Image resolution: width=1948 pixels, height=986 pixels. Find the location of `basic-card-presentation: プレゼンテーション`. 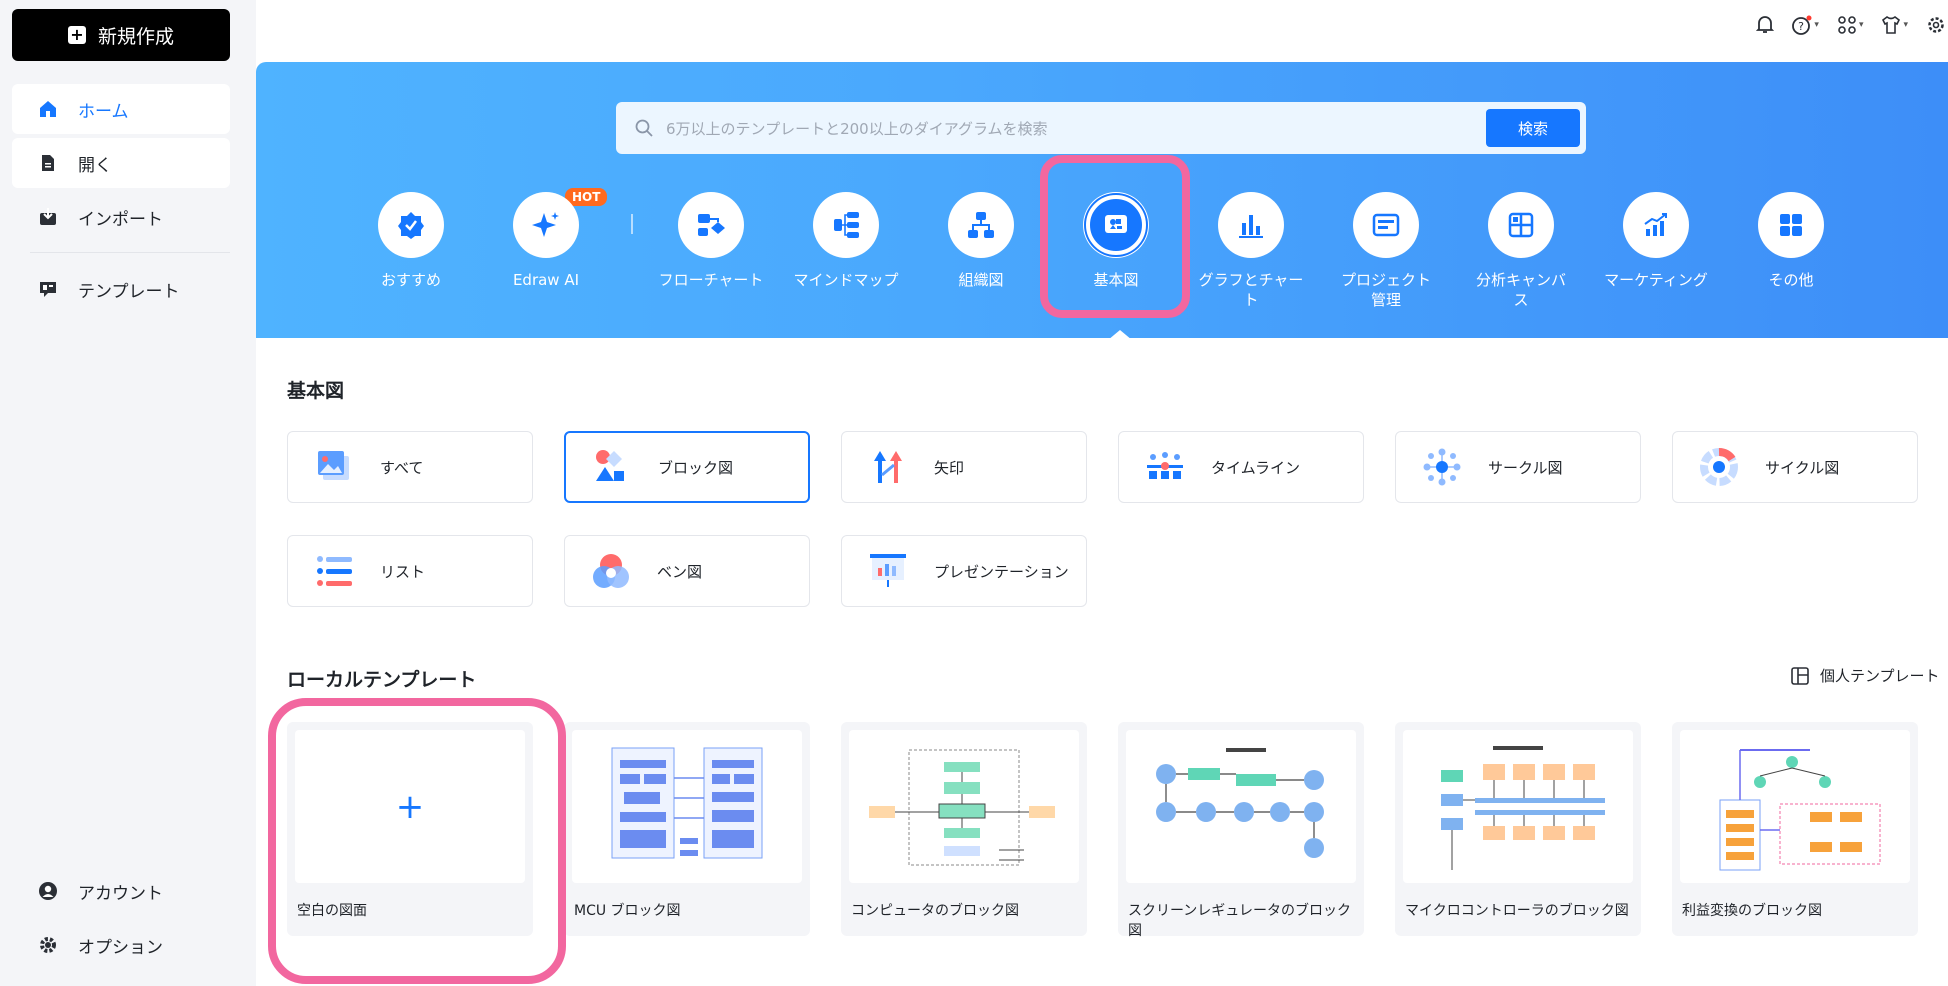

basic-card-presentation: プレゼンテーション is located at coordinates (964, 571).